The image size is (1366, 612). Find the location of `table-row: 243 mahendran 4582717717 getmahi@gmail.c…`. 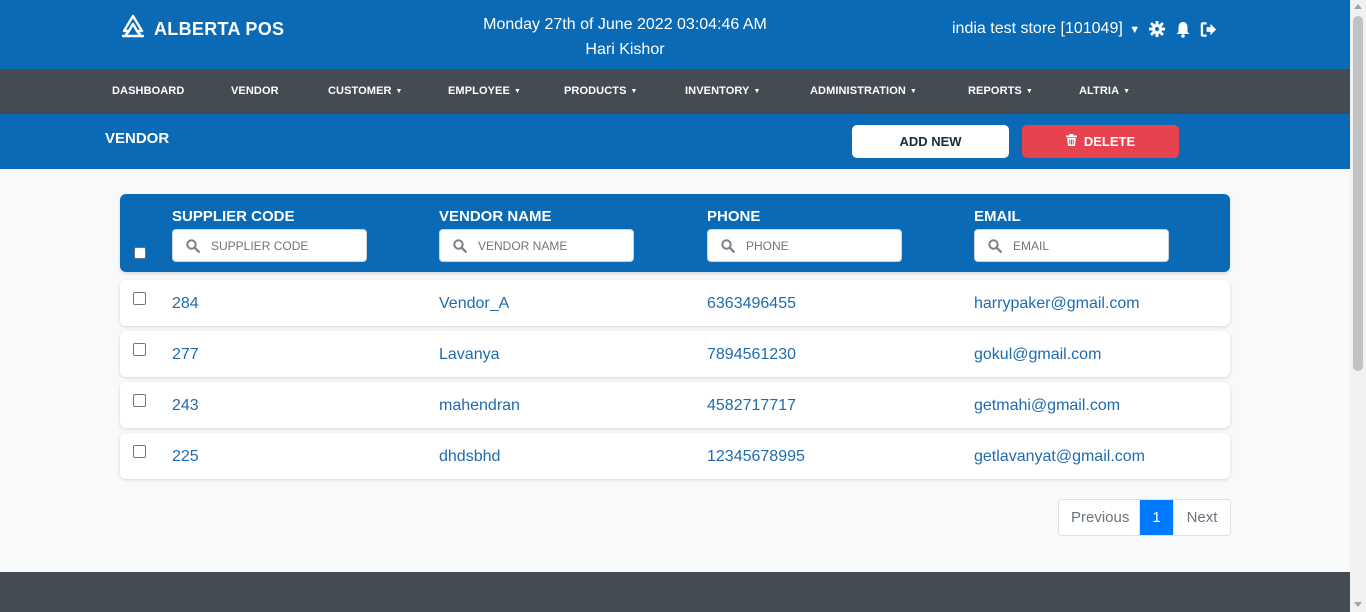

table-row: 243 mahendran 4582717717 getmahi@gmail.c… is located at coordinates (675, 405).